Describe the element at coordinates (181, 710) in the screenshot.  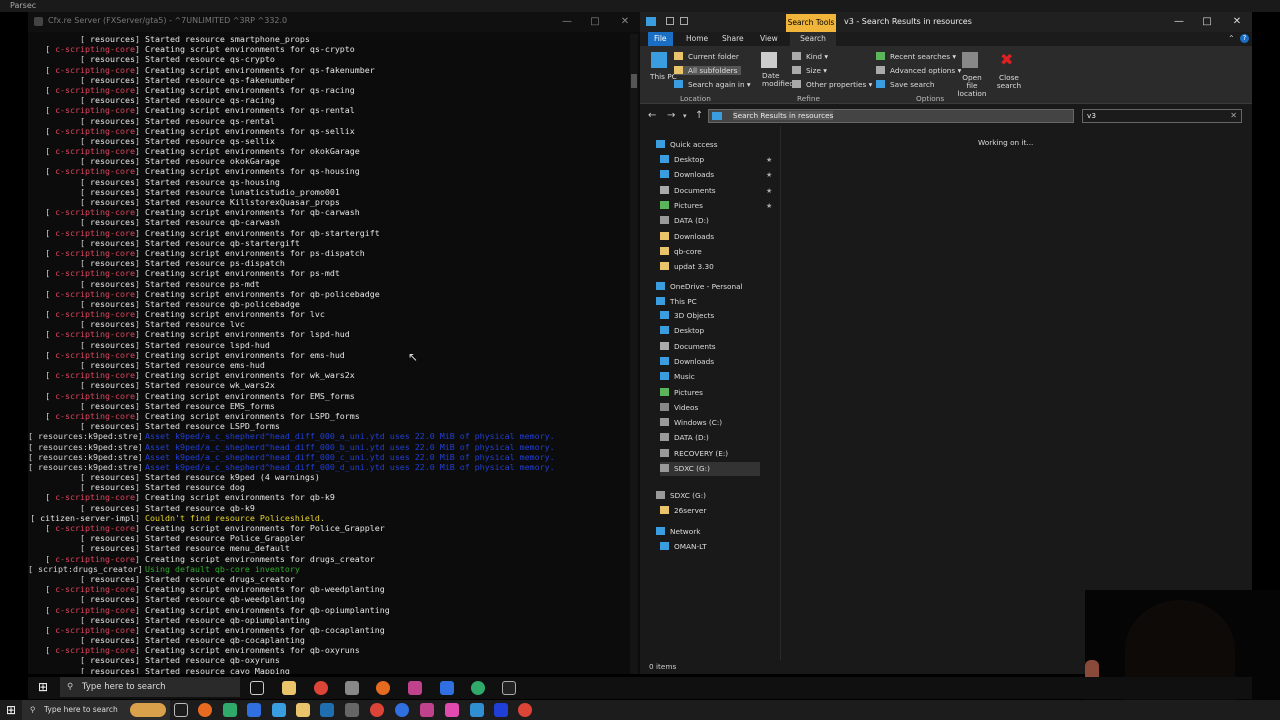
I see `local-task-view-icon` at that location.